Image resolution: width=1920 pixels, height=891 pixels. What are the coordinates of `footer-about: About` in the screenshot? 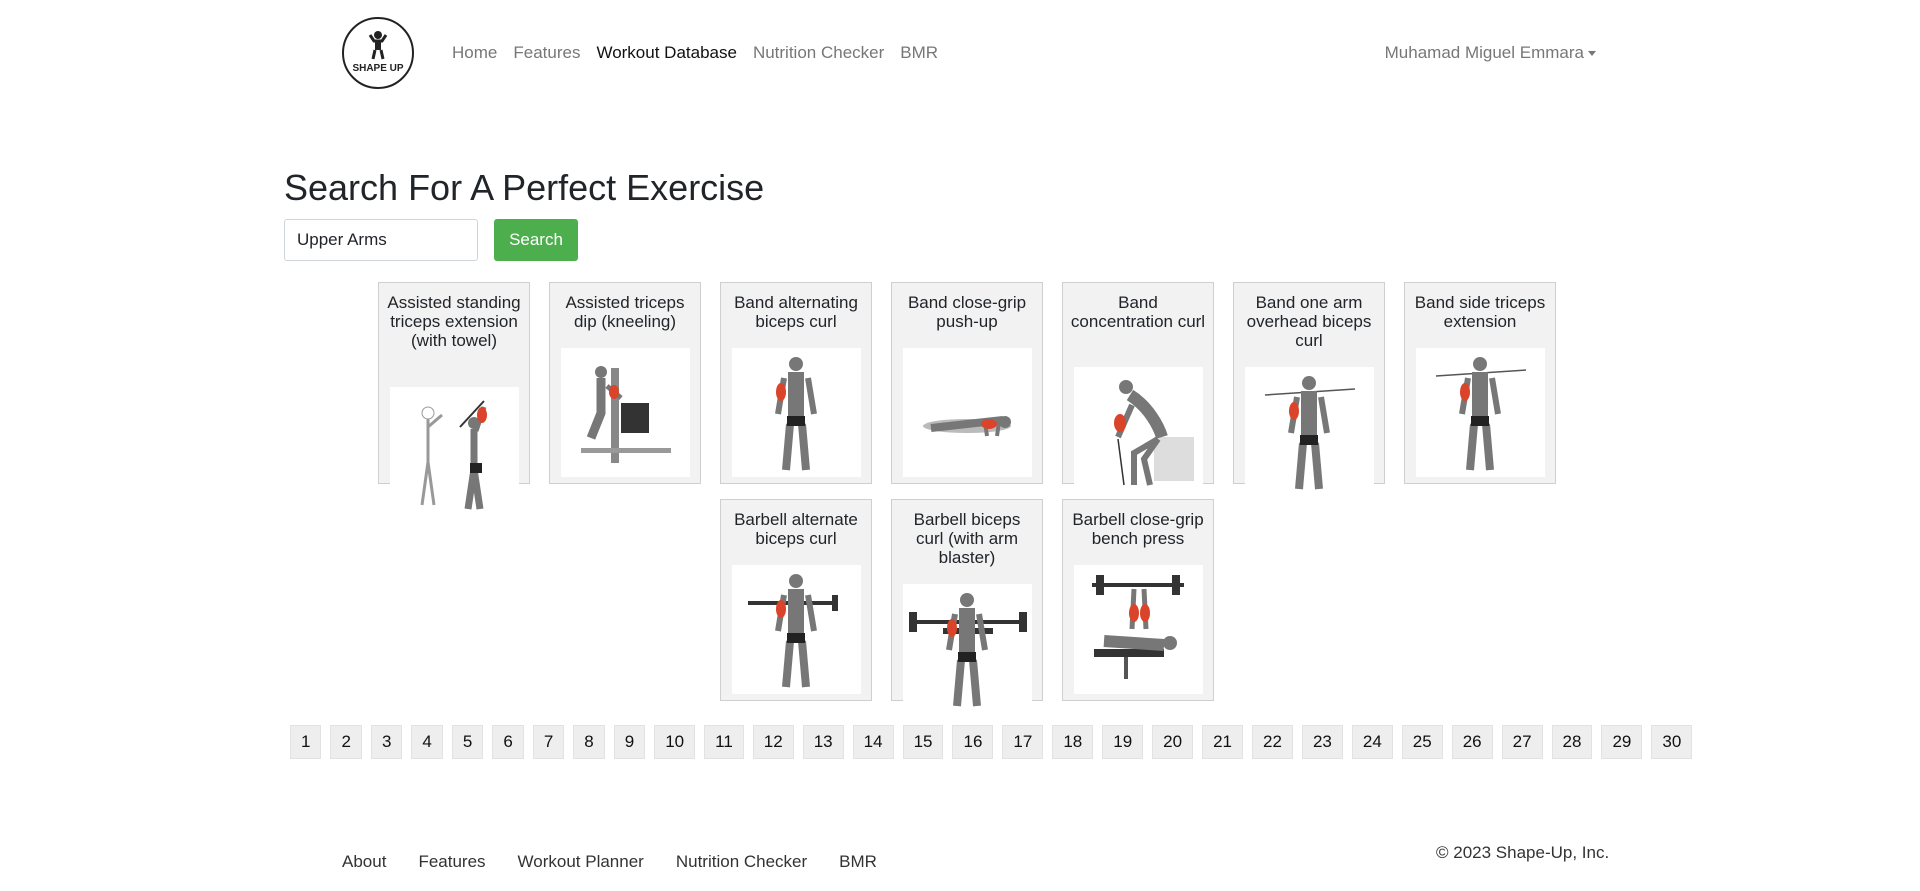 It's located at (364, 862).